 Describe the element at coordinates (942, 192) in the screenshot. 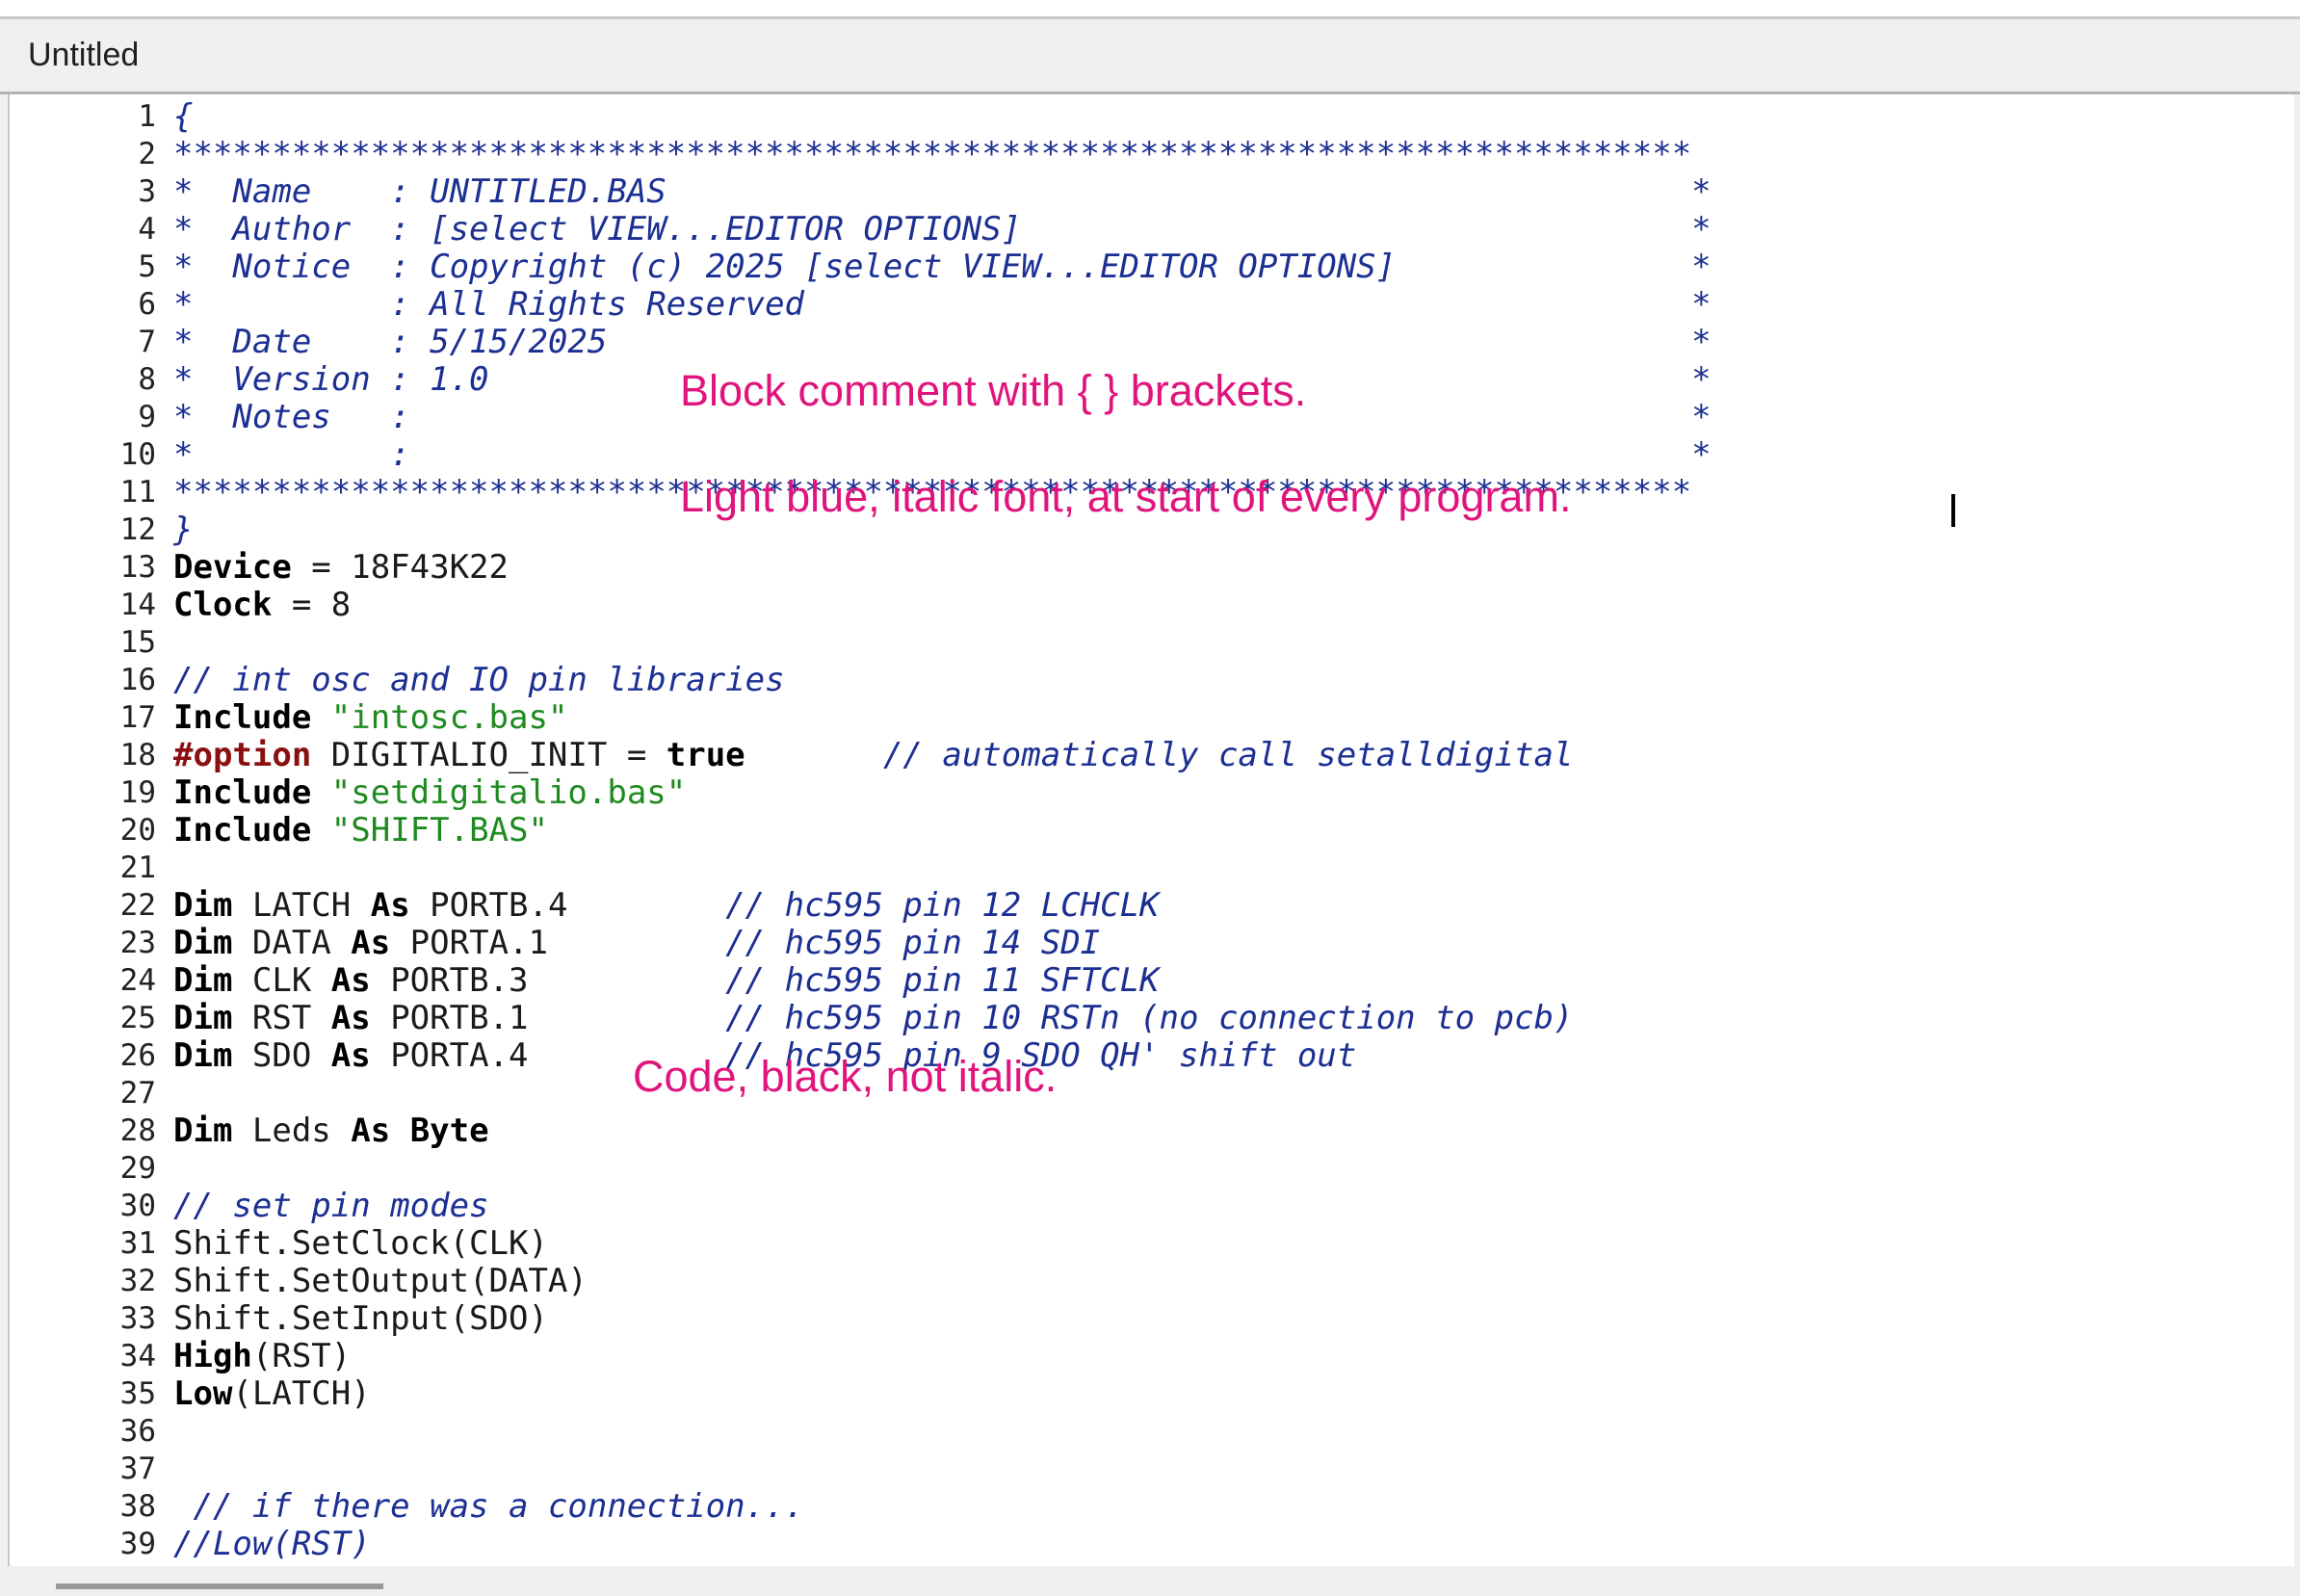

I see `comment-token: * Name : UNTITLED.BAS *` at that location.